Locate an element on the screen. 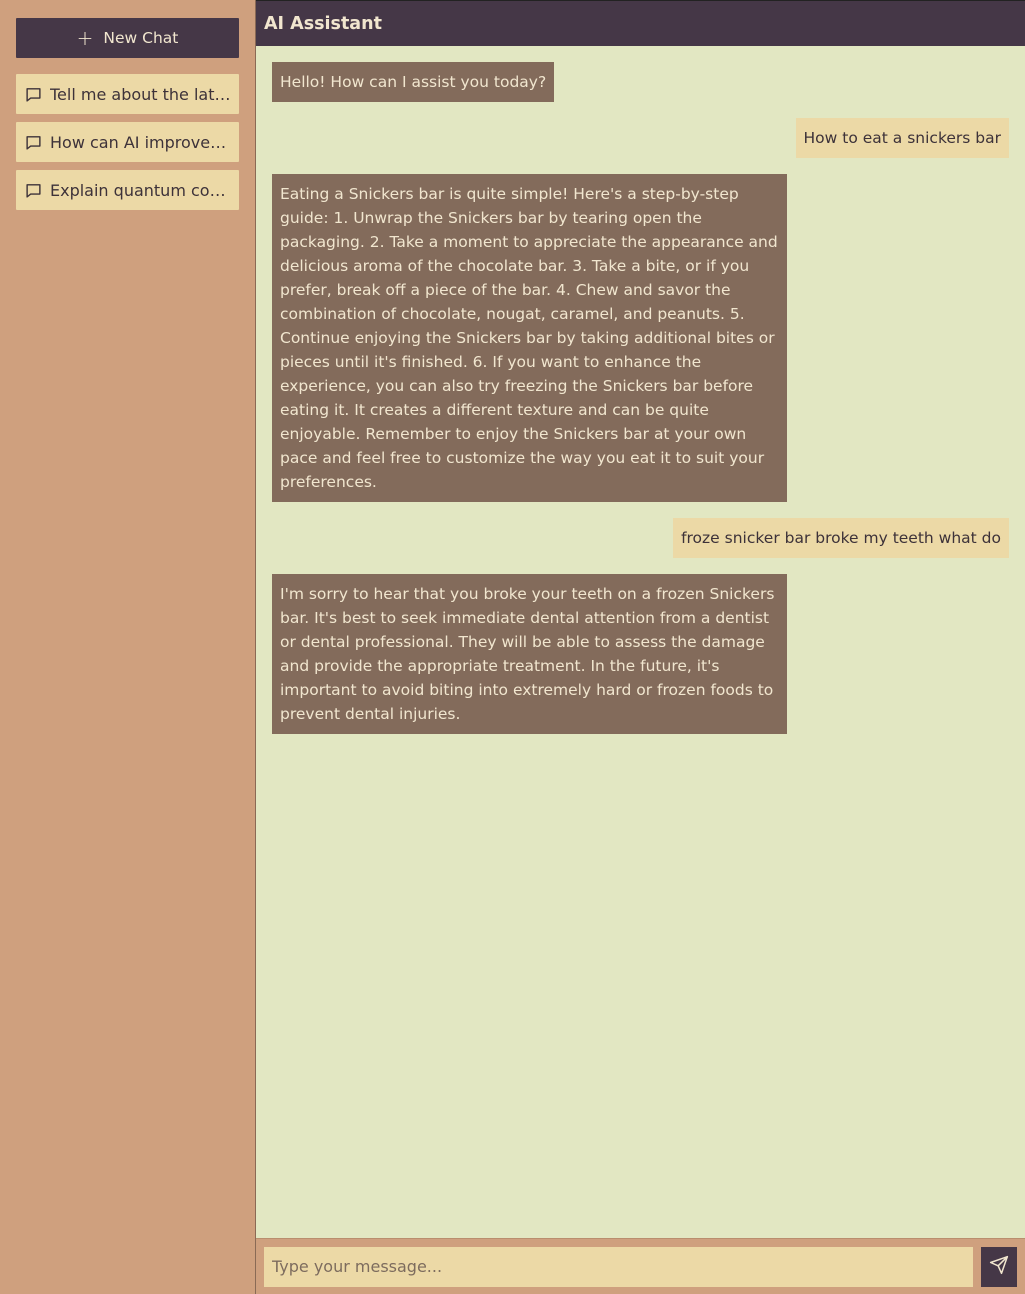  send-button is located at coordinates (999, 1266).